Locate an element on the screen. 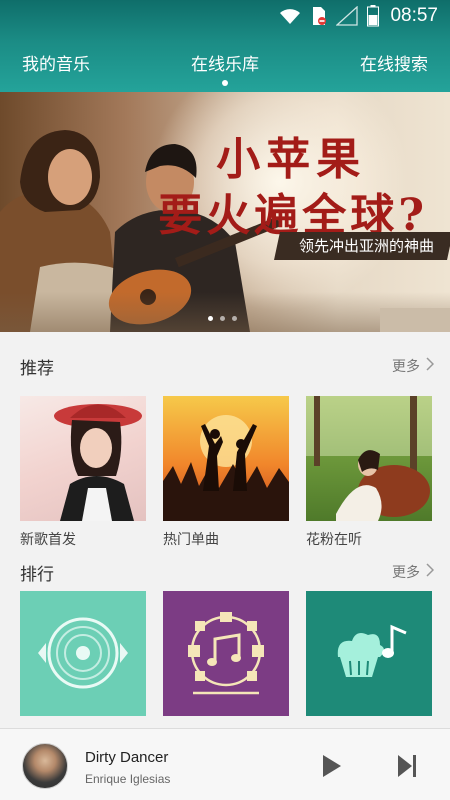  cupcake-note-icon is located at coordinates (372, 650).